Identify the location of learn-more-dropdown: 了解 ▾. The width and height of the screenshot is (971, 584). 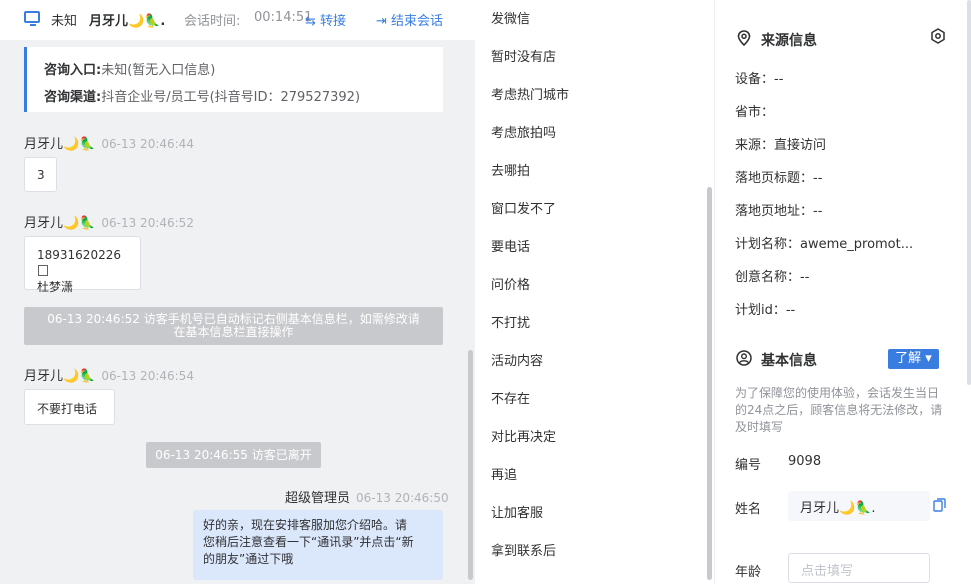
(913, 359).